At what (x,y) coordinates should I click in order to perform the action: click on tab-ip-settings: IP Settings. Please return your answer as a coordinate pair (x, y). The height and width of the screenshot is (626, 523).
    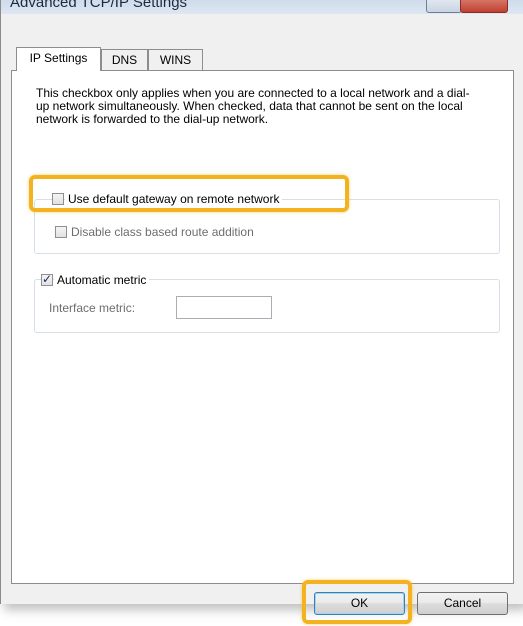
    Looking at the image, I should click on (58, 59).